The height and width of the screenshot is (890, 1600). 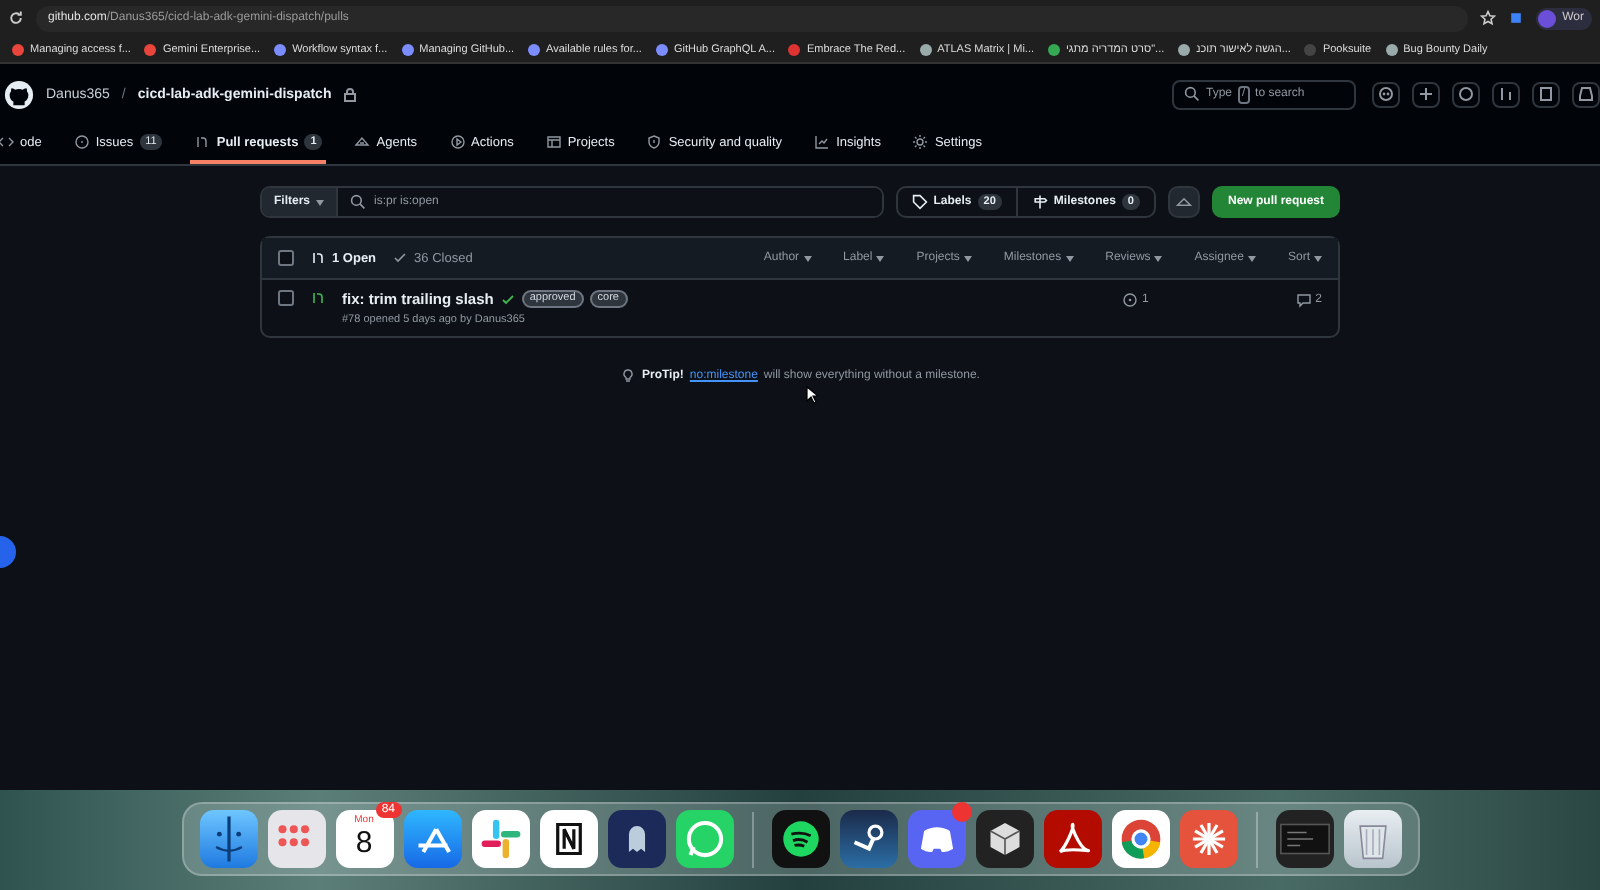 I want to click on robot-face-icon, so click(x=1386, y=94).